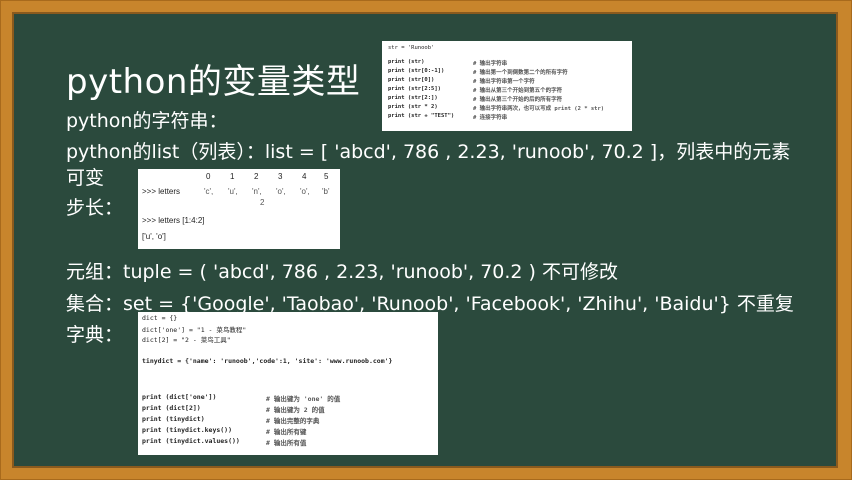 The width and height of the screenshot is (852, 480). Describe the element at coordinates (194, 330) in the screenshot. I see `code-line: dict['one'] = "1 - 菜鸟教程"` at that location.